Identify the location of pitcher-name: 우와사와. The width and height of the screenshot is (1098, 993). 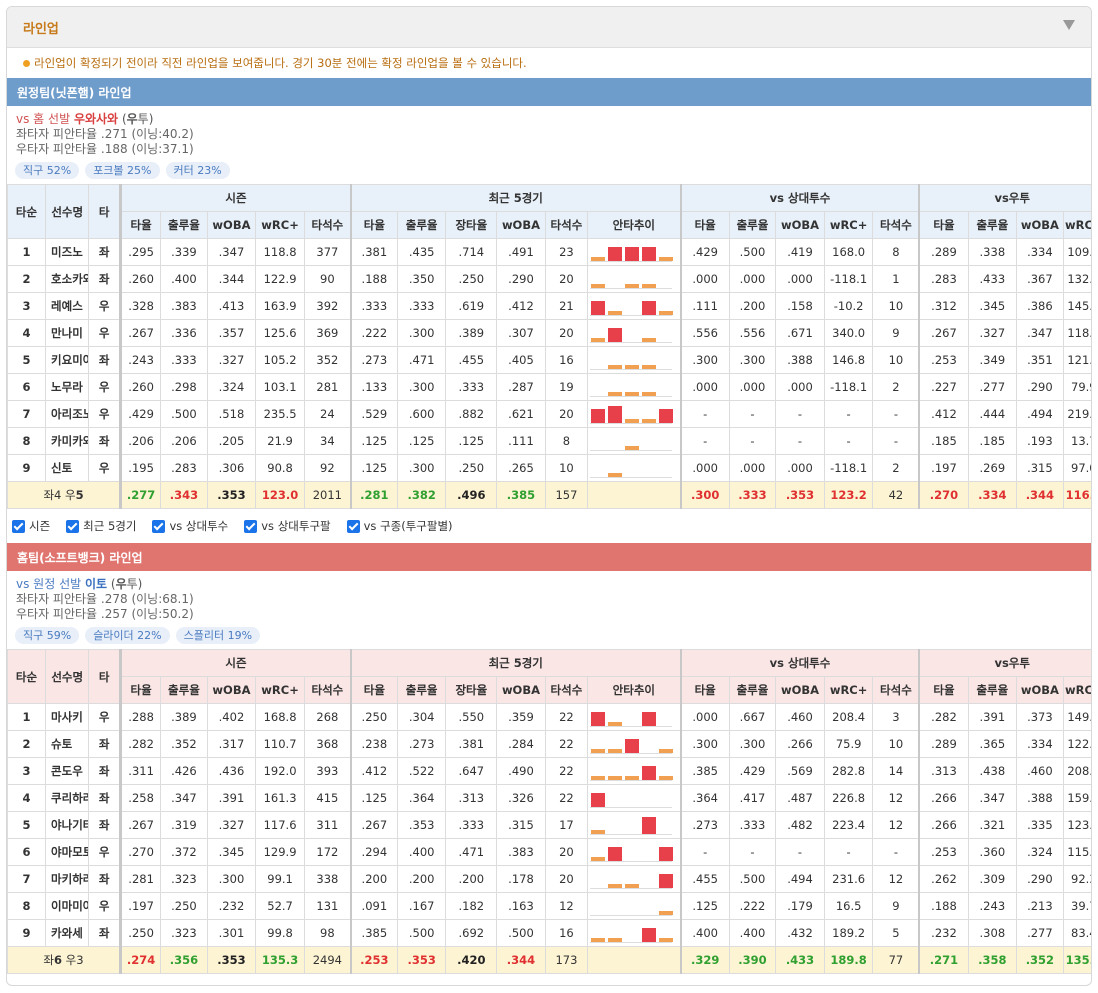
(96, 119).